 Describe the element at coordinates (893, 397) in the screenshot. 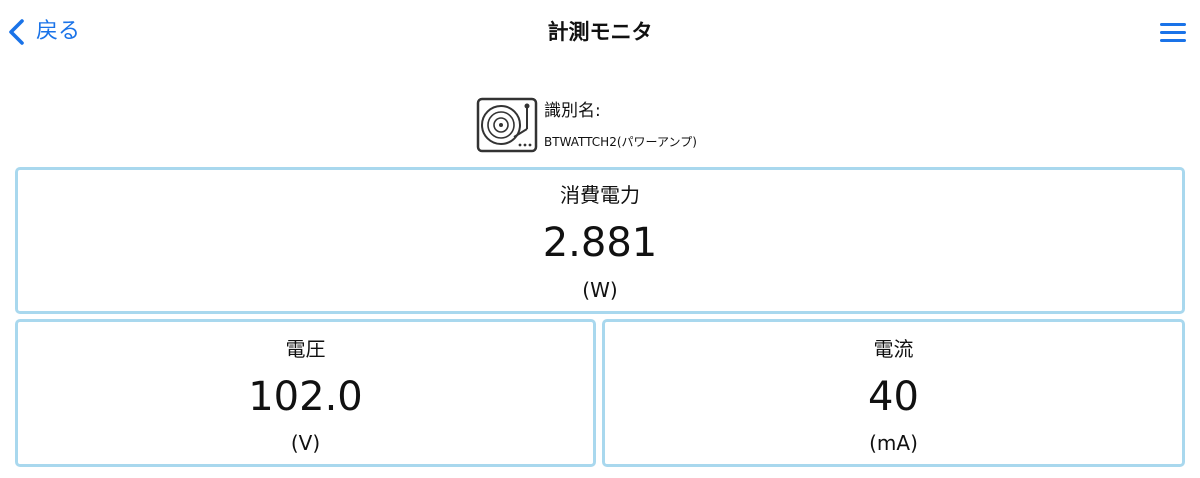

I see `current-value: 40` at that location.